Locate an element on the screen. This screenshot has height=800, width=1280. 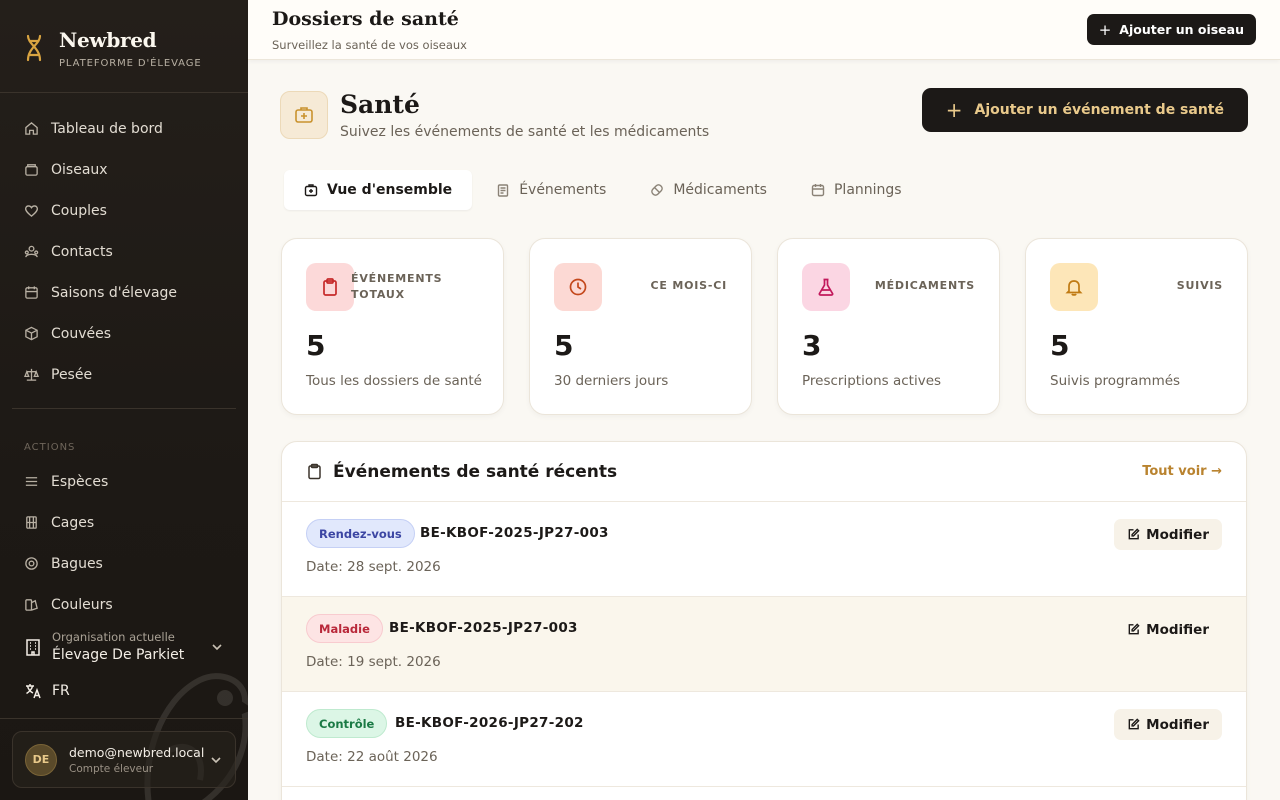
pill-icon is located at coordinates (657, 190).